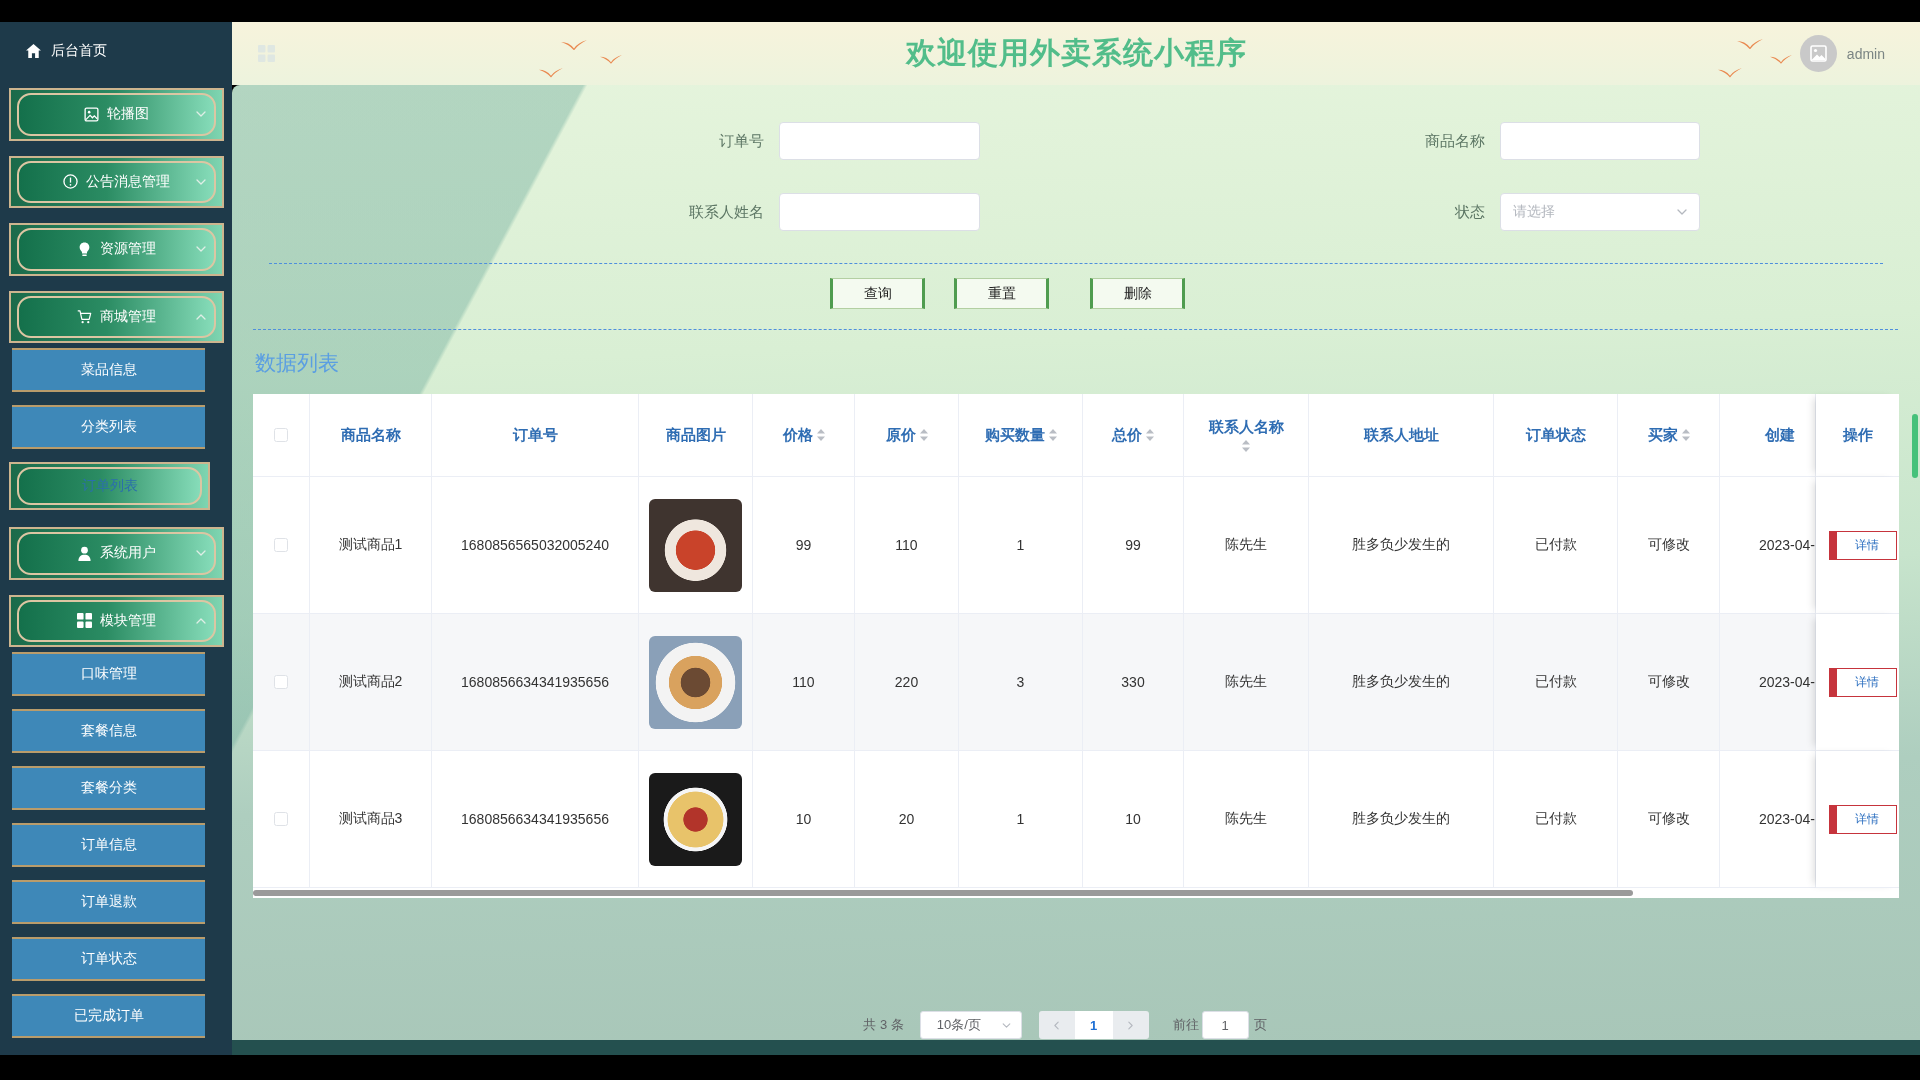 The height and width of the screenshot is (1080, 1920). Describe the element at coordinates (108, 427) in the screenshot. I see `submenu-item: 分类列表` at that location.